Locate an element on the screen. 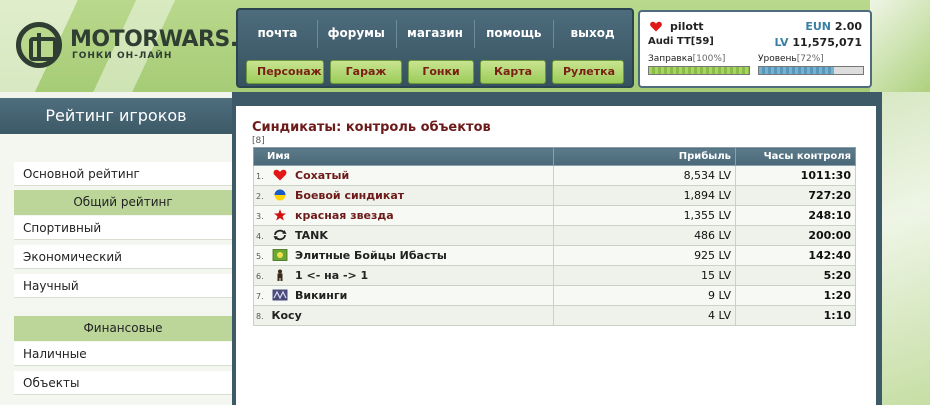 The height and width of the screenshot is (405, 930). table-row: 7. Викинги 9 LV 1:20 is located at coordinates (554, 295).